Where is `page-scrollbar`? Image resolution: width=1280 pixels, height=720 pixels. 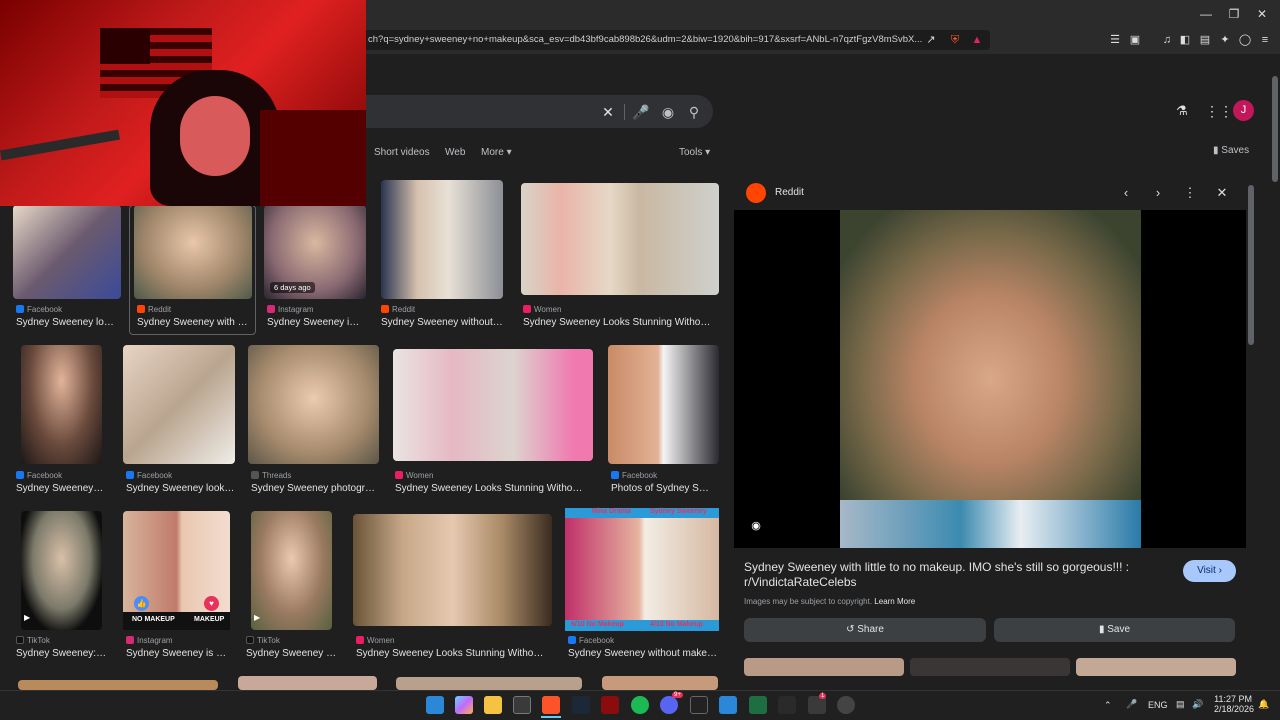
page-scrollbar is located at coordinates (1275, 129).